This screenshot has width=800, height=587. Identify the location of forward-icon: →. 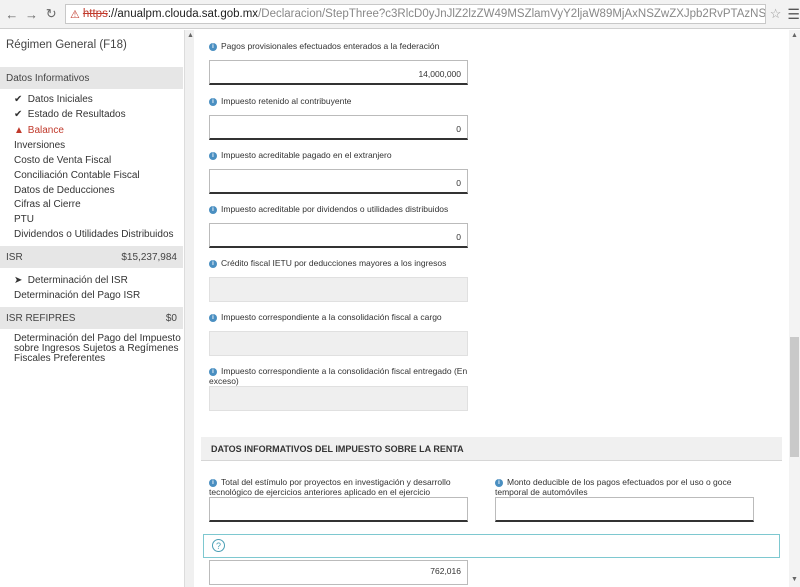
(32, 14).